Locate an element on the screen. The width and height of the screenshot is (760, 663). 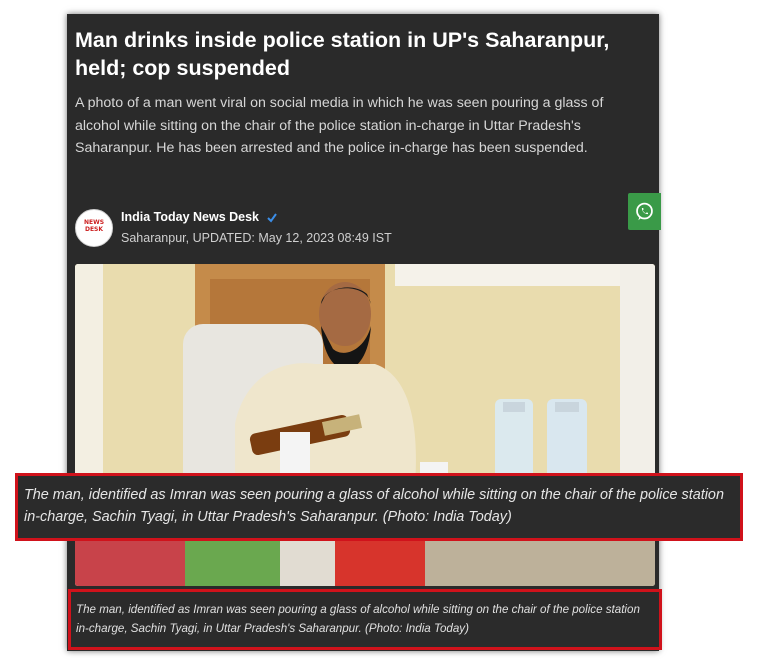
article-updated: UPDATED: May 12, 2023 08:49 IST is located at coordinates (292, 238).